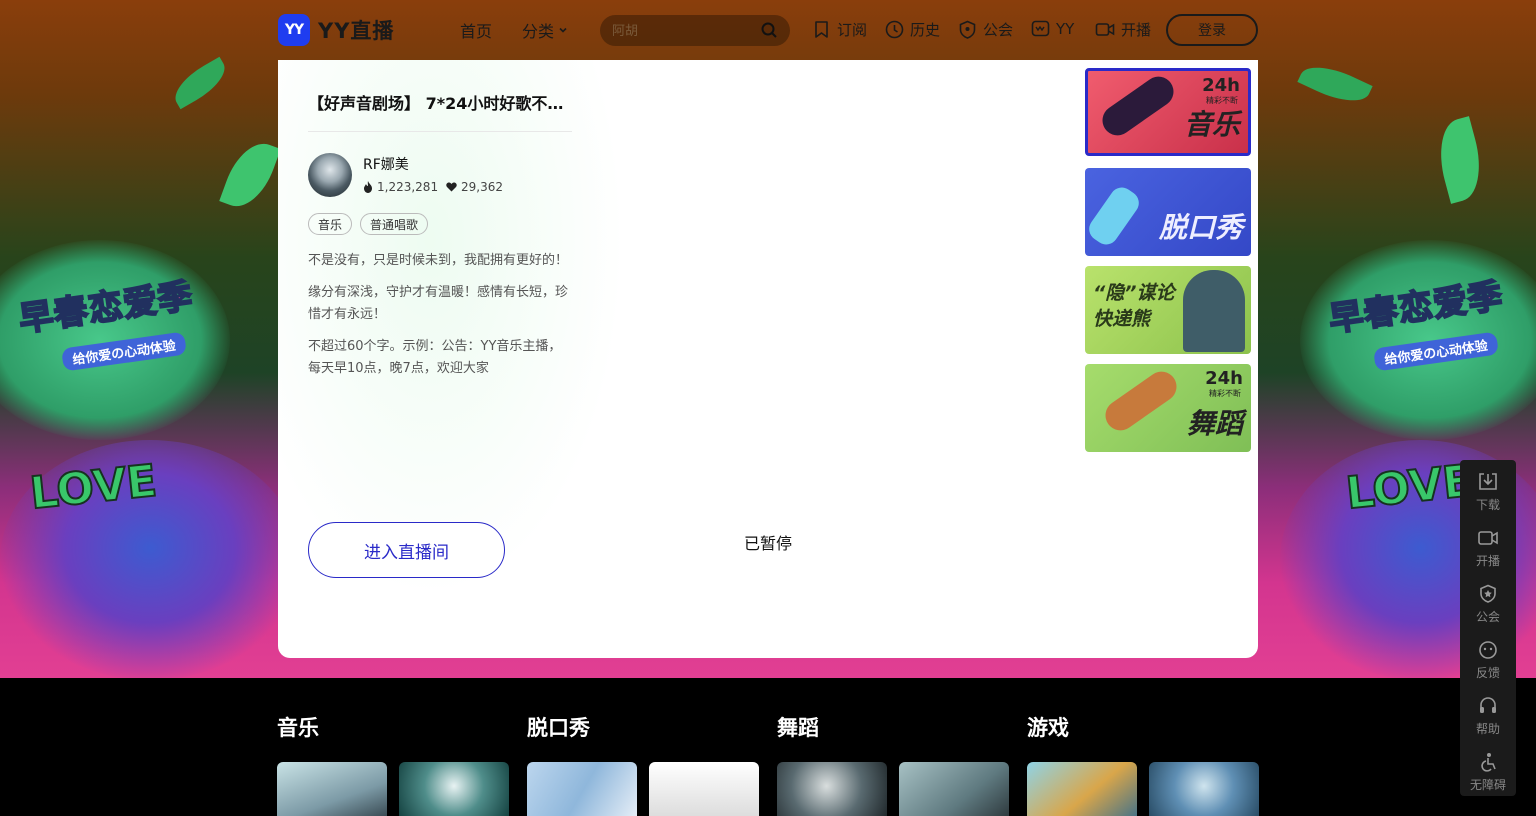 The height and width of the screenshot is (816, 1536). Describe the element at coordinates (330, 224) in the screenshot. I see `tag-music: 音乐` at that location.